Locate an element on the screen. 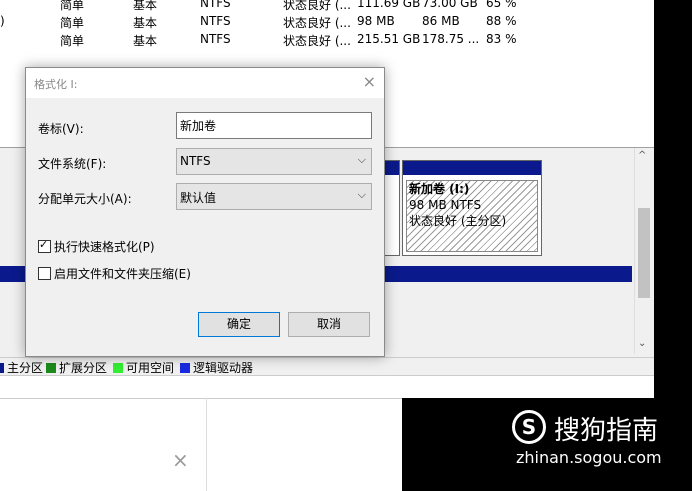  table-cell-capacity: 215.51 GB is located at coordinates (389, 39).